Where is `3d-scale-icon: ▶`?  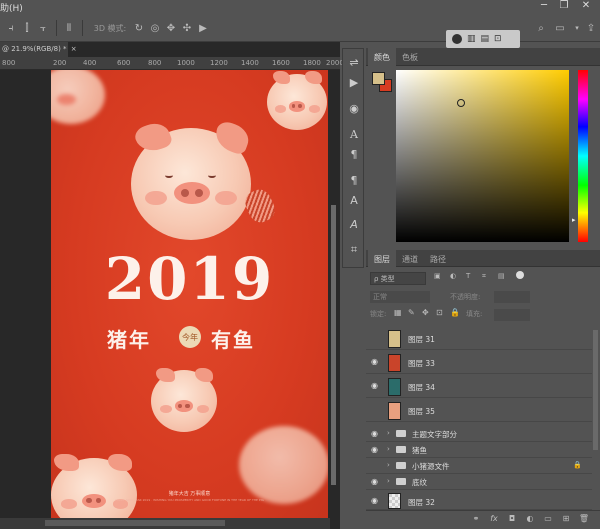 3d-scale-icon: ▶ is located at coordinates (203, 28).